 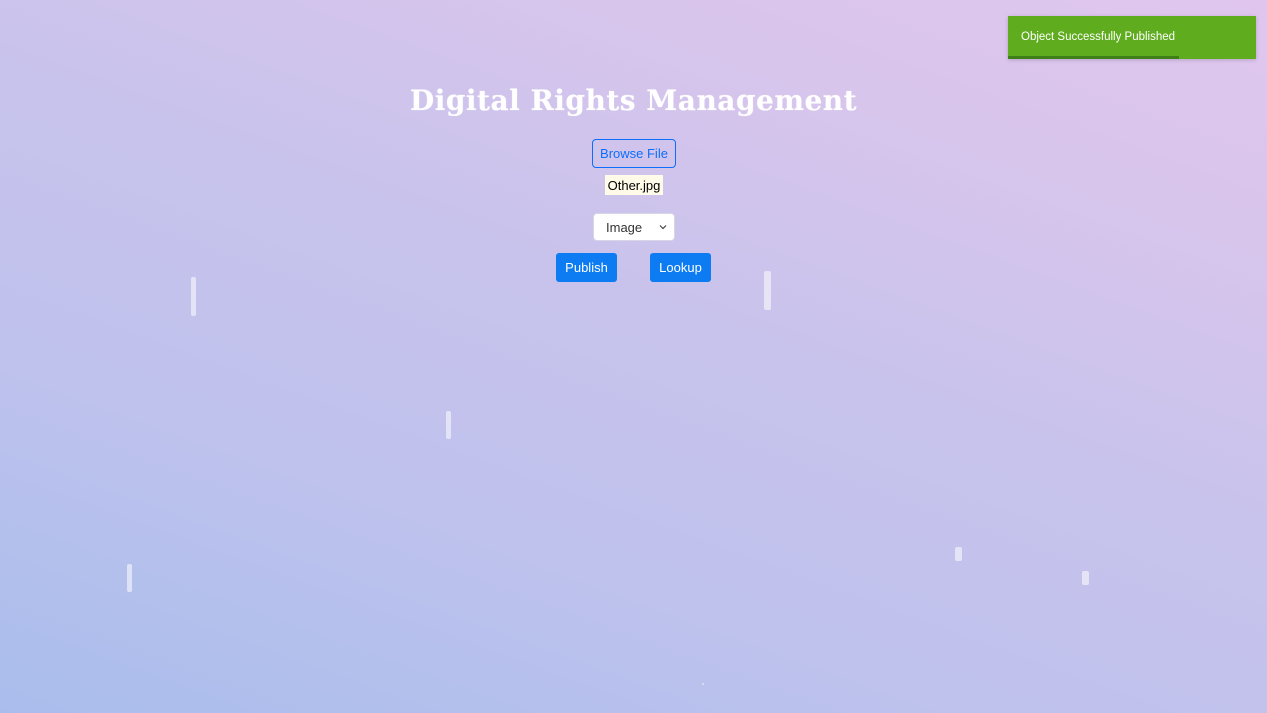 What do you see at coordinates (680, 267) in the screenshot?
I see `lookup-button: Lookup` at bounding box center [680, 267].